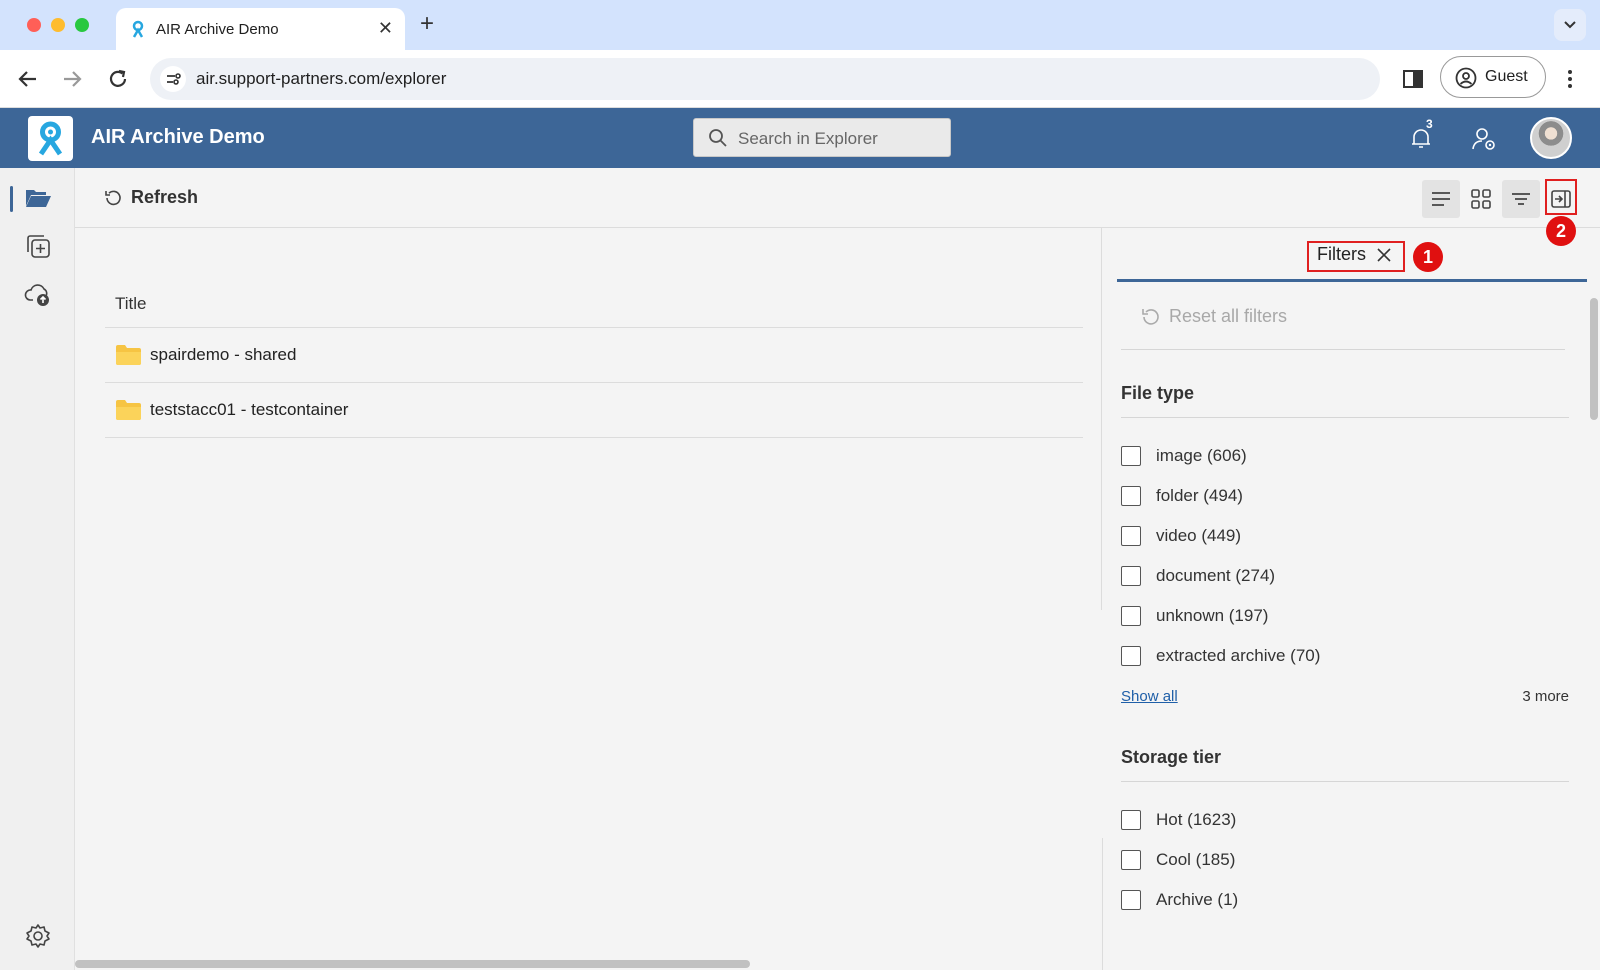 This screenshot has height=970, width=1600. I want to click on horizontal-scrollbar, so click(412, 964).